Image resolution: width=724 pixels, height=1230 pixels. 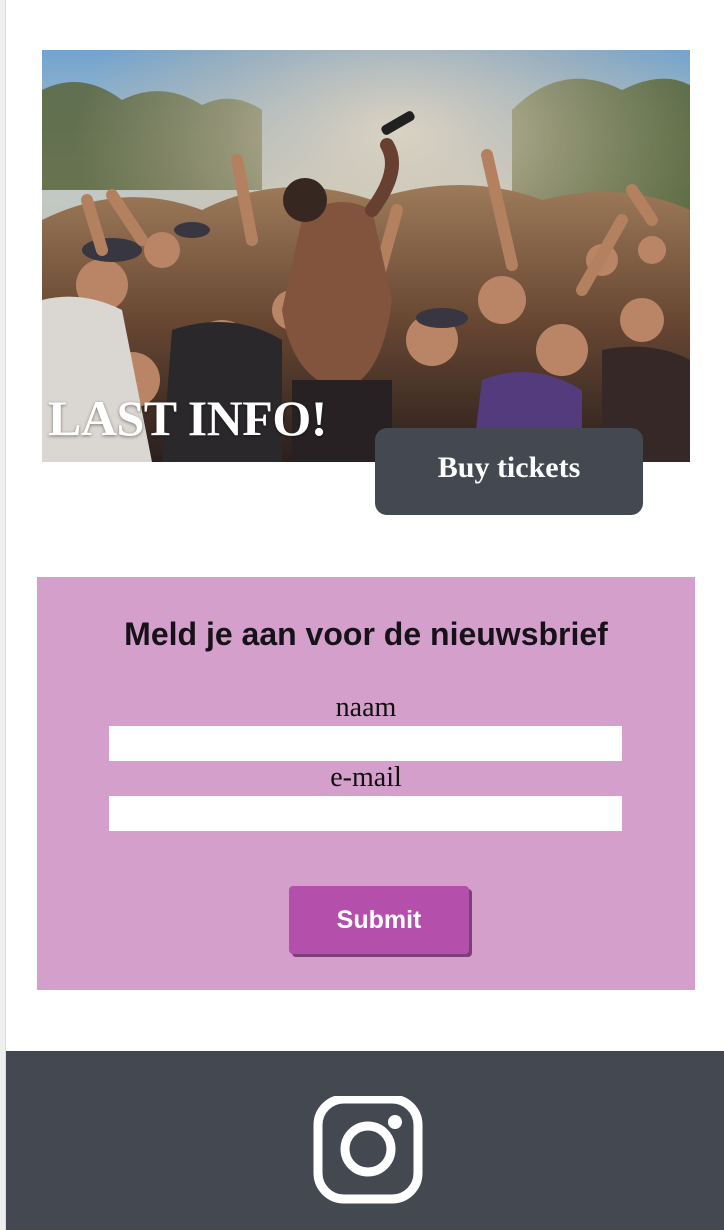 What do you see at coordinates (509, 471) in the screenshot?
I see `buy-tickets-button: Buy tickets` at bounding box center [509, 471].